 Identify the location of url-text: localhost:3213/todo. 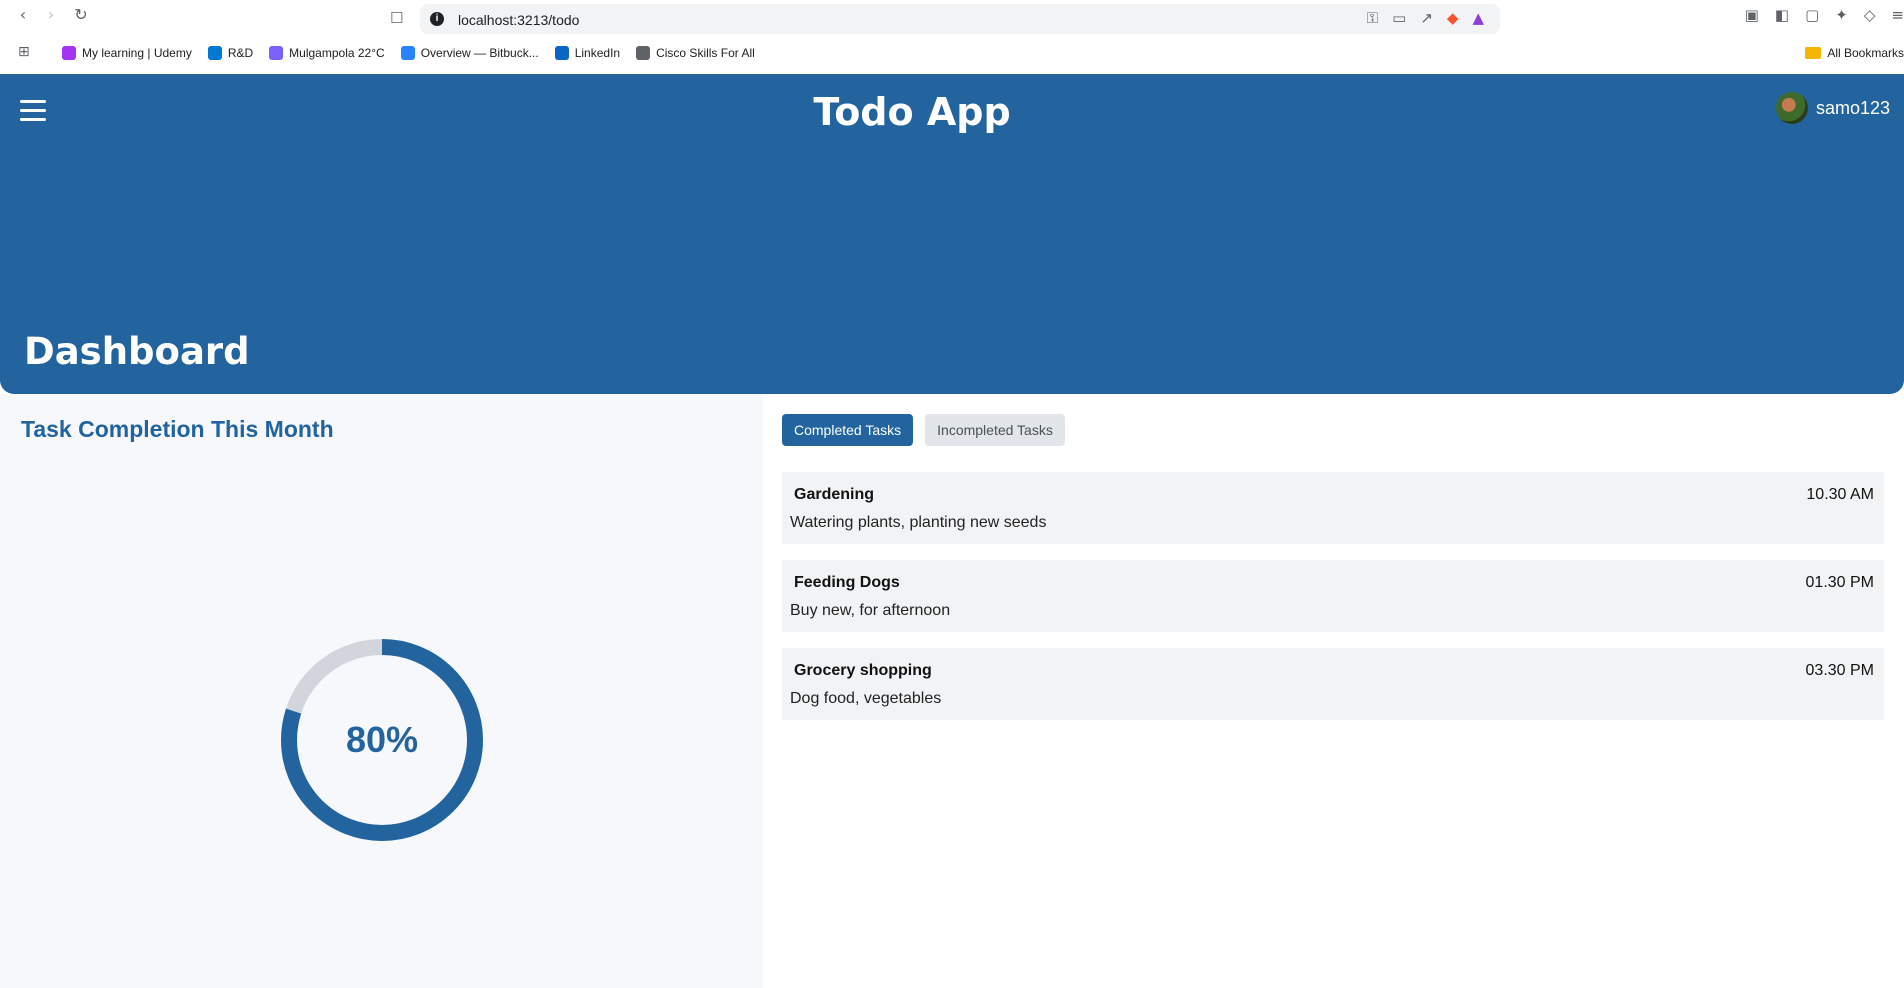
(518, 20).